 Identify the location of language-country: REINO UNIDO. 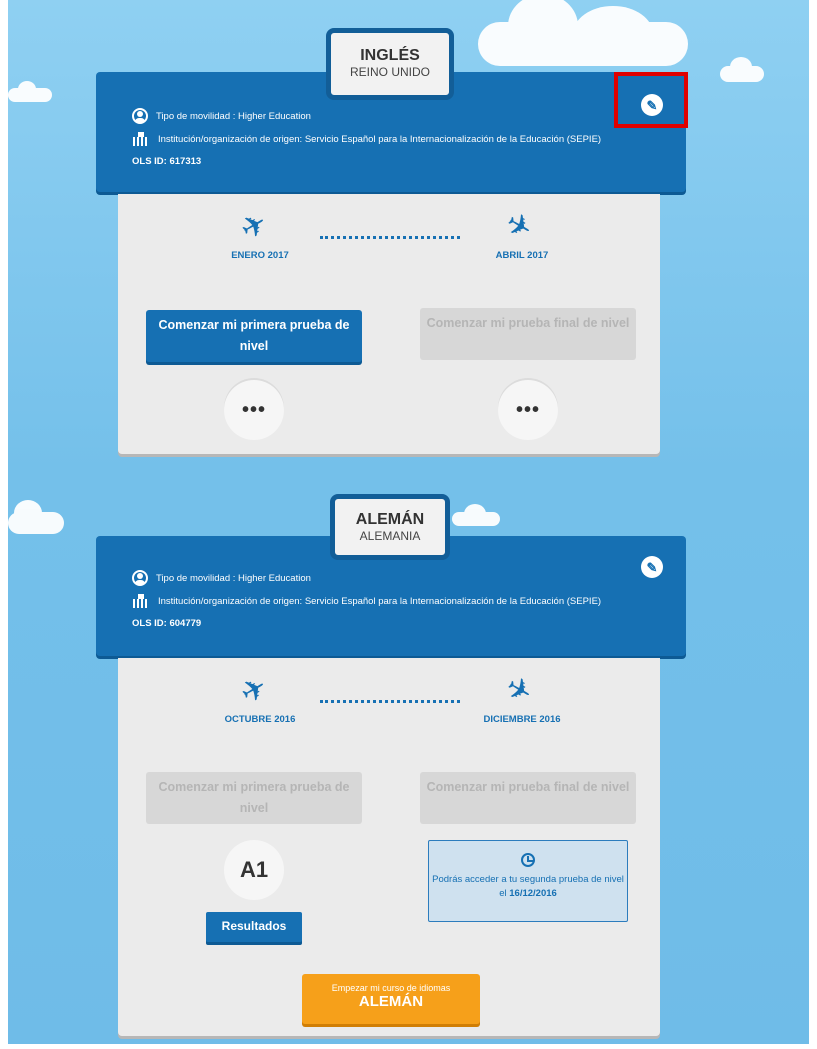
(389, 72).